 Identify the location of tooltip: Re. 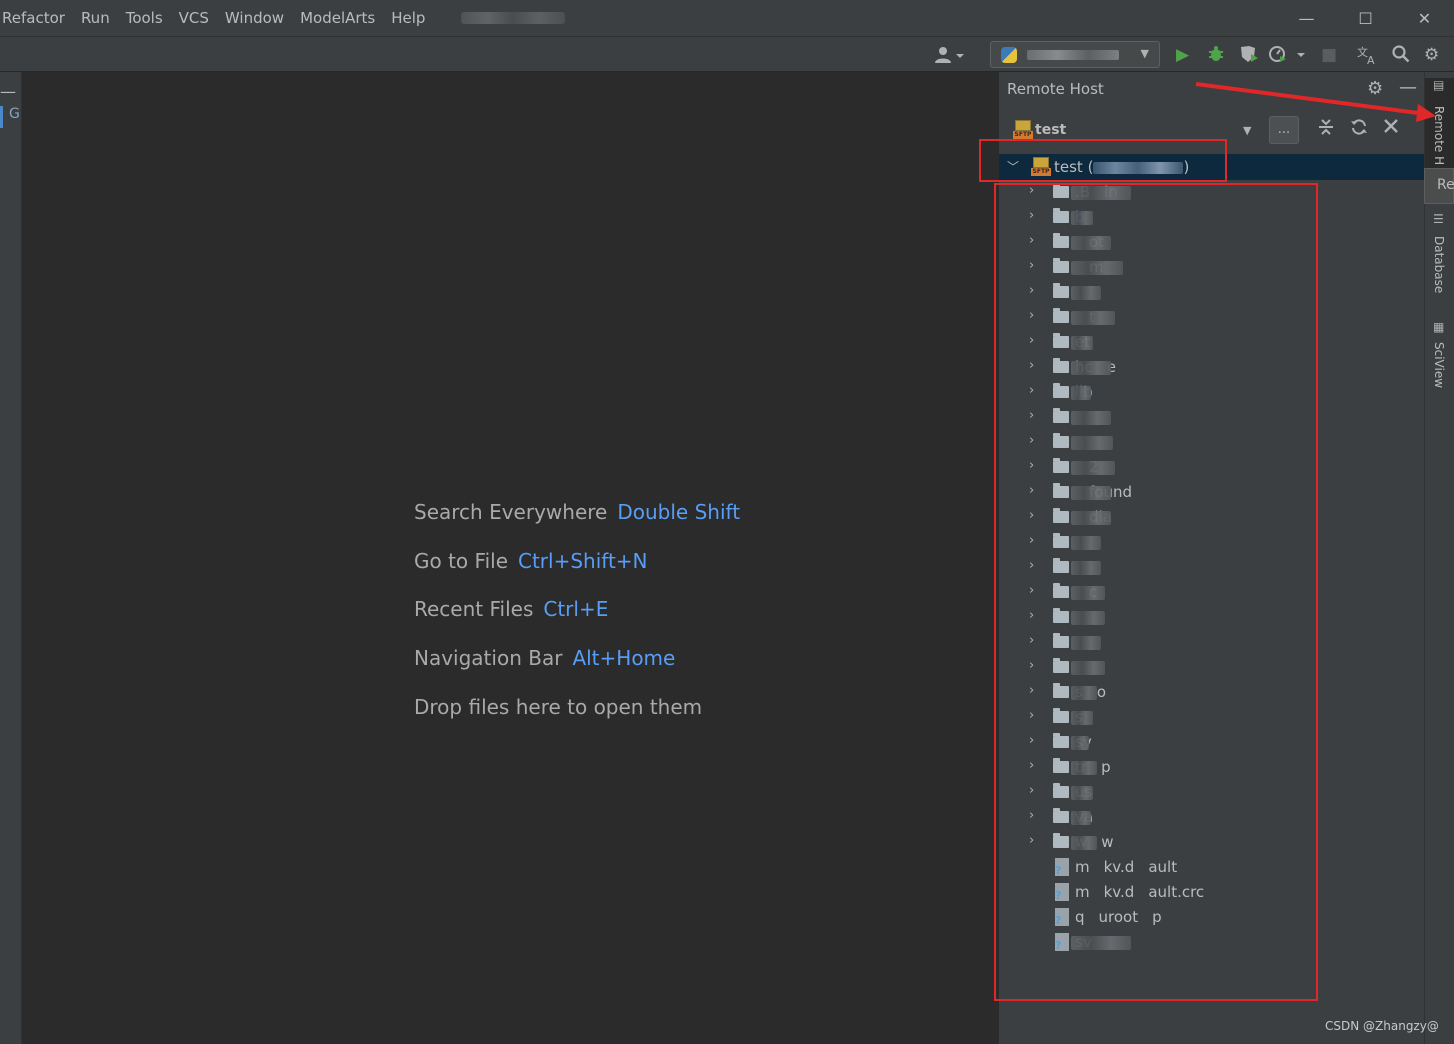
(1439, 186).